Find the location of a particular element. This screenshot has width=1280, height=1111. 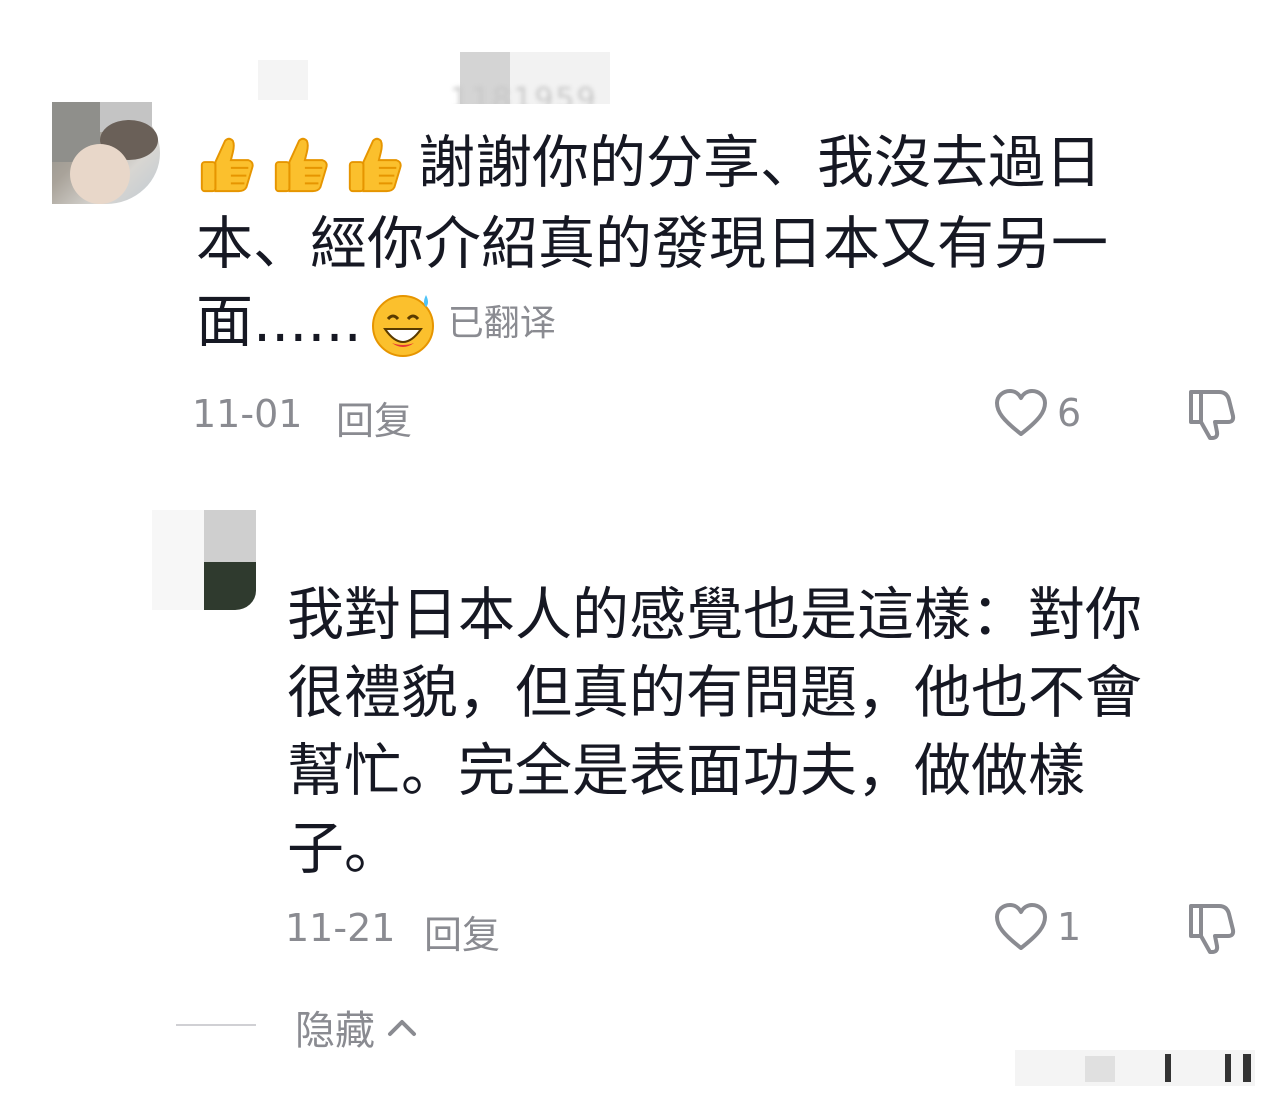

like-button: 6 is located at coordinates (1037, 413).